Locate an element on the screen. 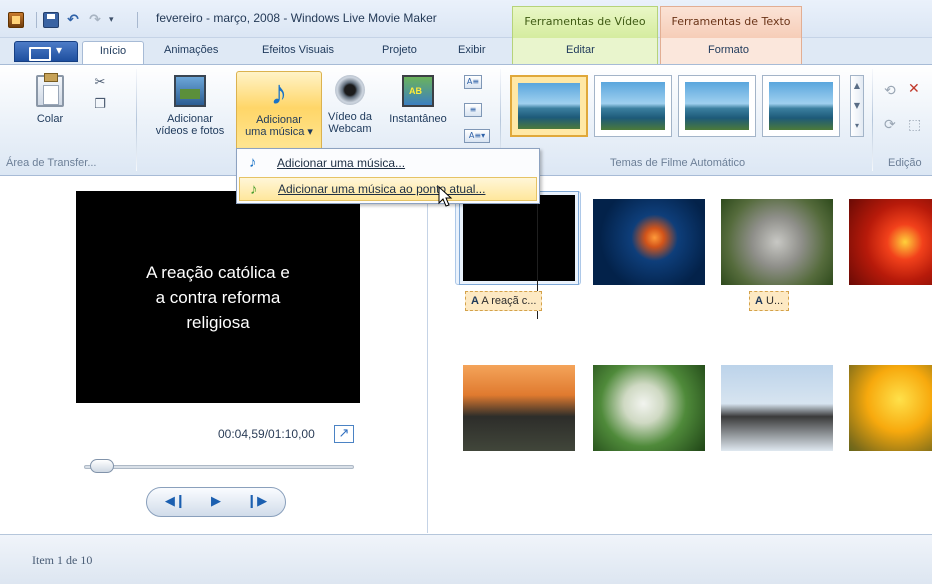 The width and height of the screenshot is (932, 584). copy-icon: ❐ is located at coordinates (100, 105).